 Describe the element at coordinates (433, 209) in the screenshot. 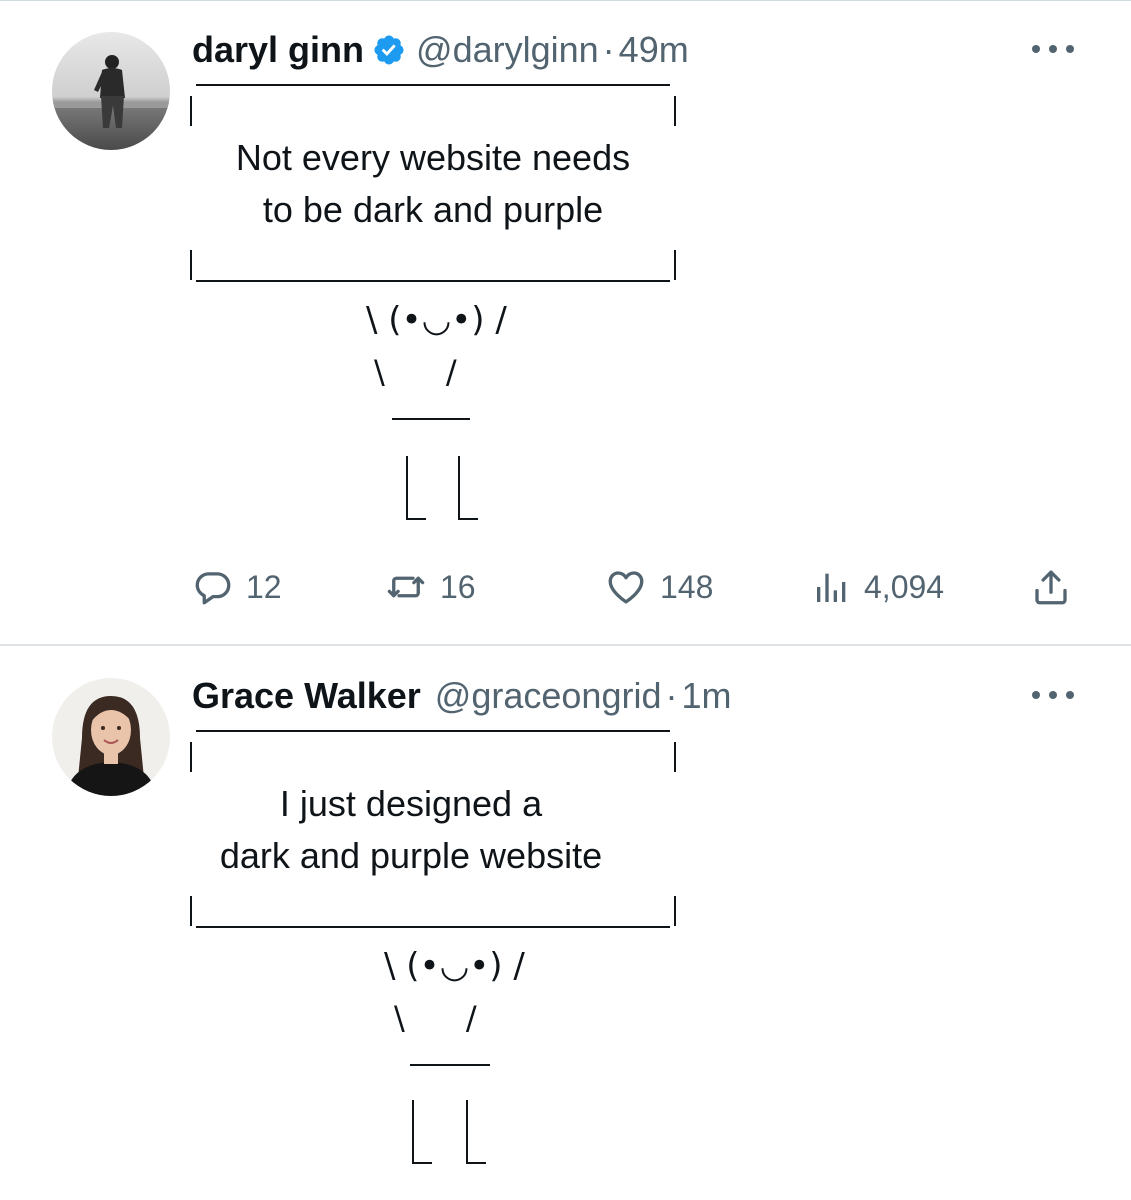

I see `sign-line-2: to be dark and purple` at that location.